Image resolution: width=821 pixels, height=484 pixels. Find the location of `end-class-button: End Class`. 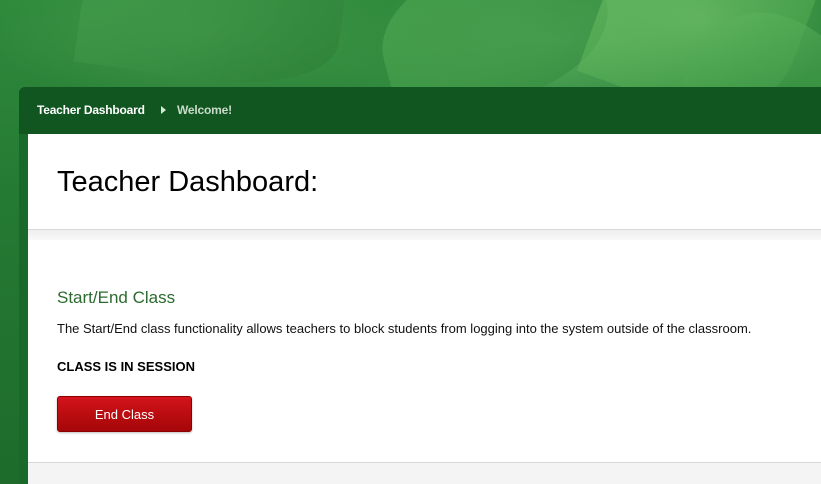

end-class-button: End Class is located at coordinates (124, 414).